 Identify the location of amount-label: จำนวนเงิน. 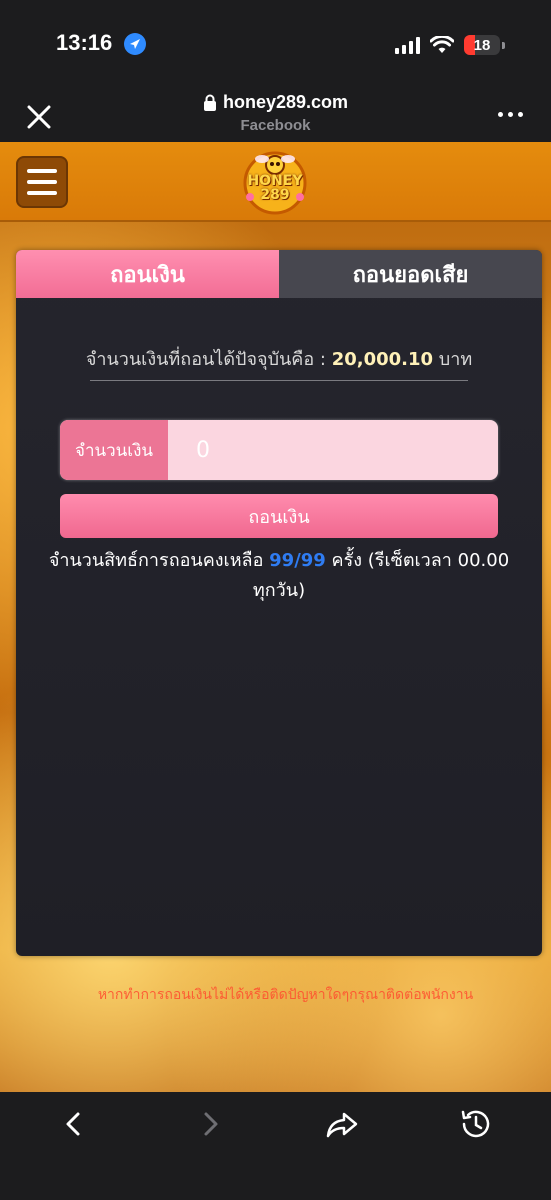
(114, 450).